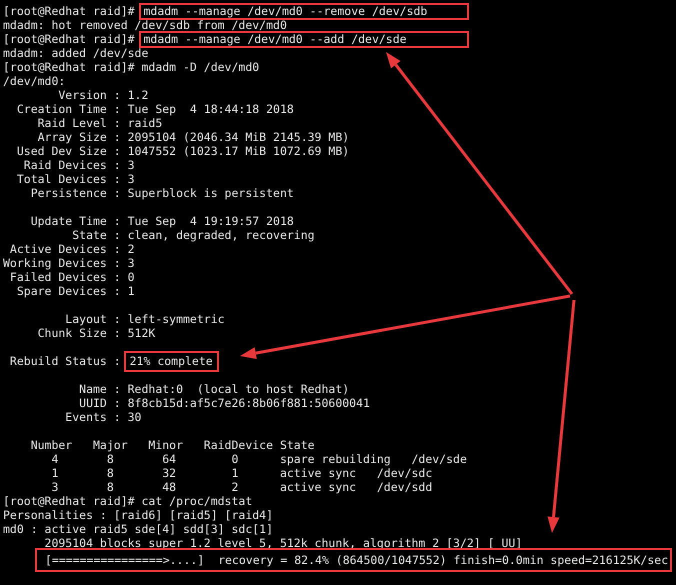 This screenshot has height=585, width=676. Describe the element at coordinates (258, 459) in the screenshot. I see `terminal-line: 4 8 64 0 spare rebuilding /dev/sde` at that location.